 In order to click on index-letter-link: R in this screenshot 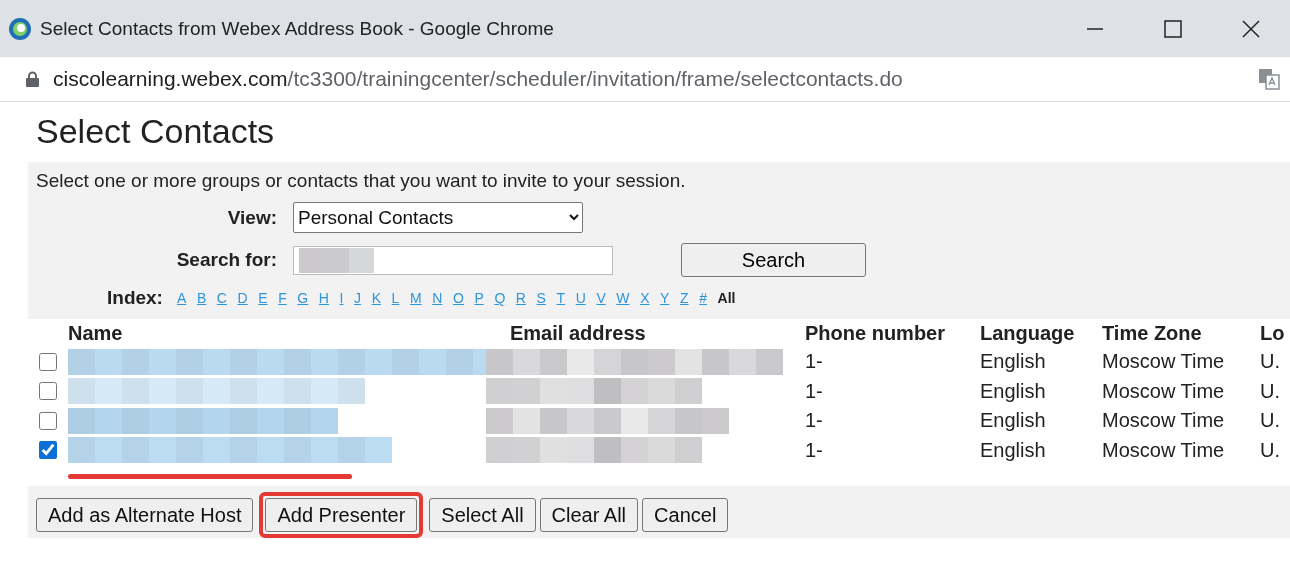, I will do `click(520, 298)`.